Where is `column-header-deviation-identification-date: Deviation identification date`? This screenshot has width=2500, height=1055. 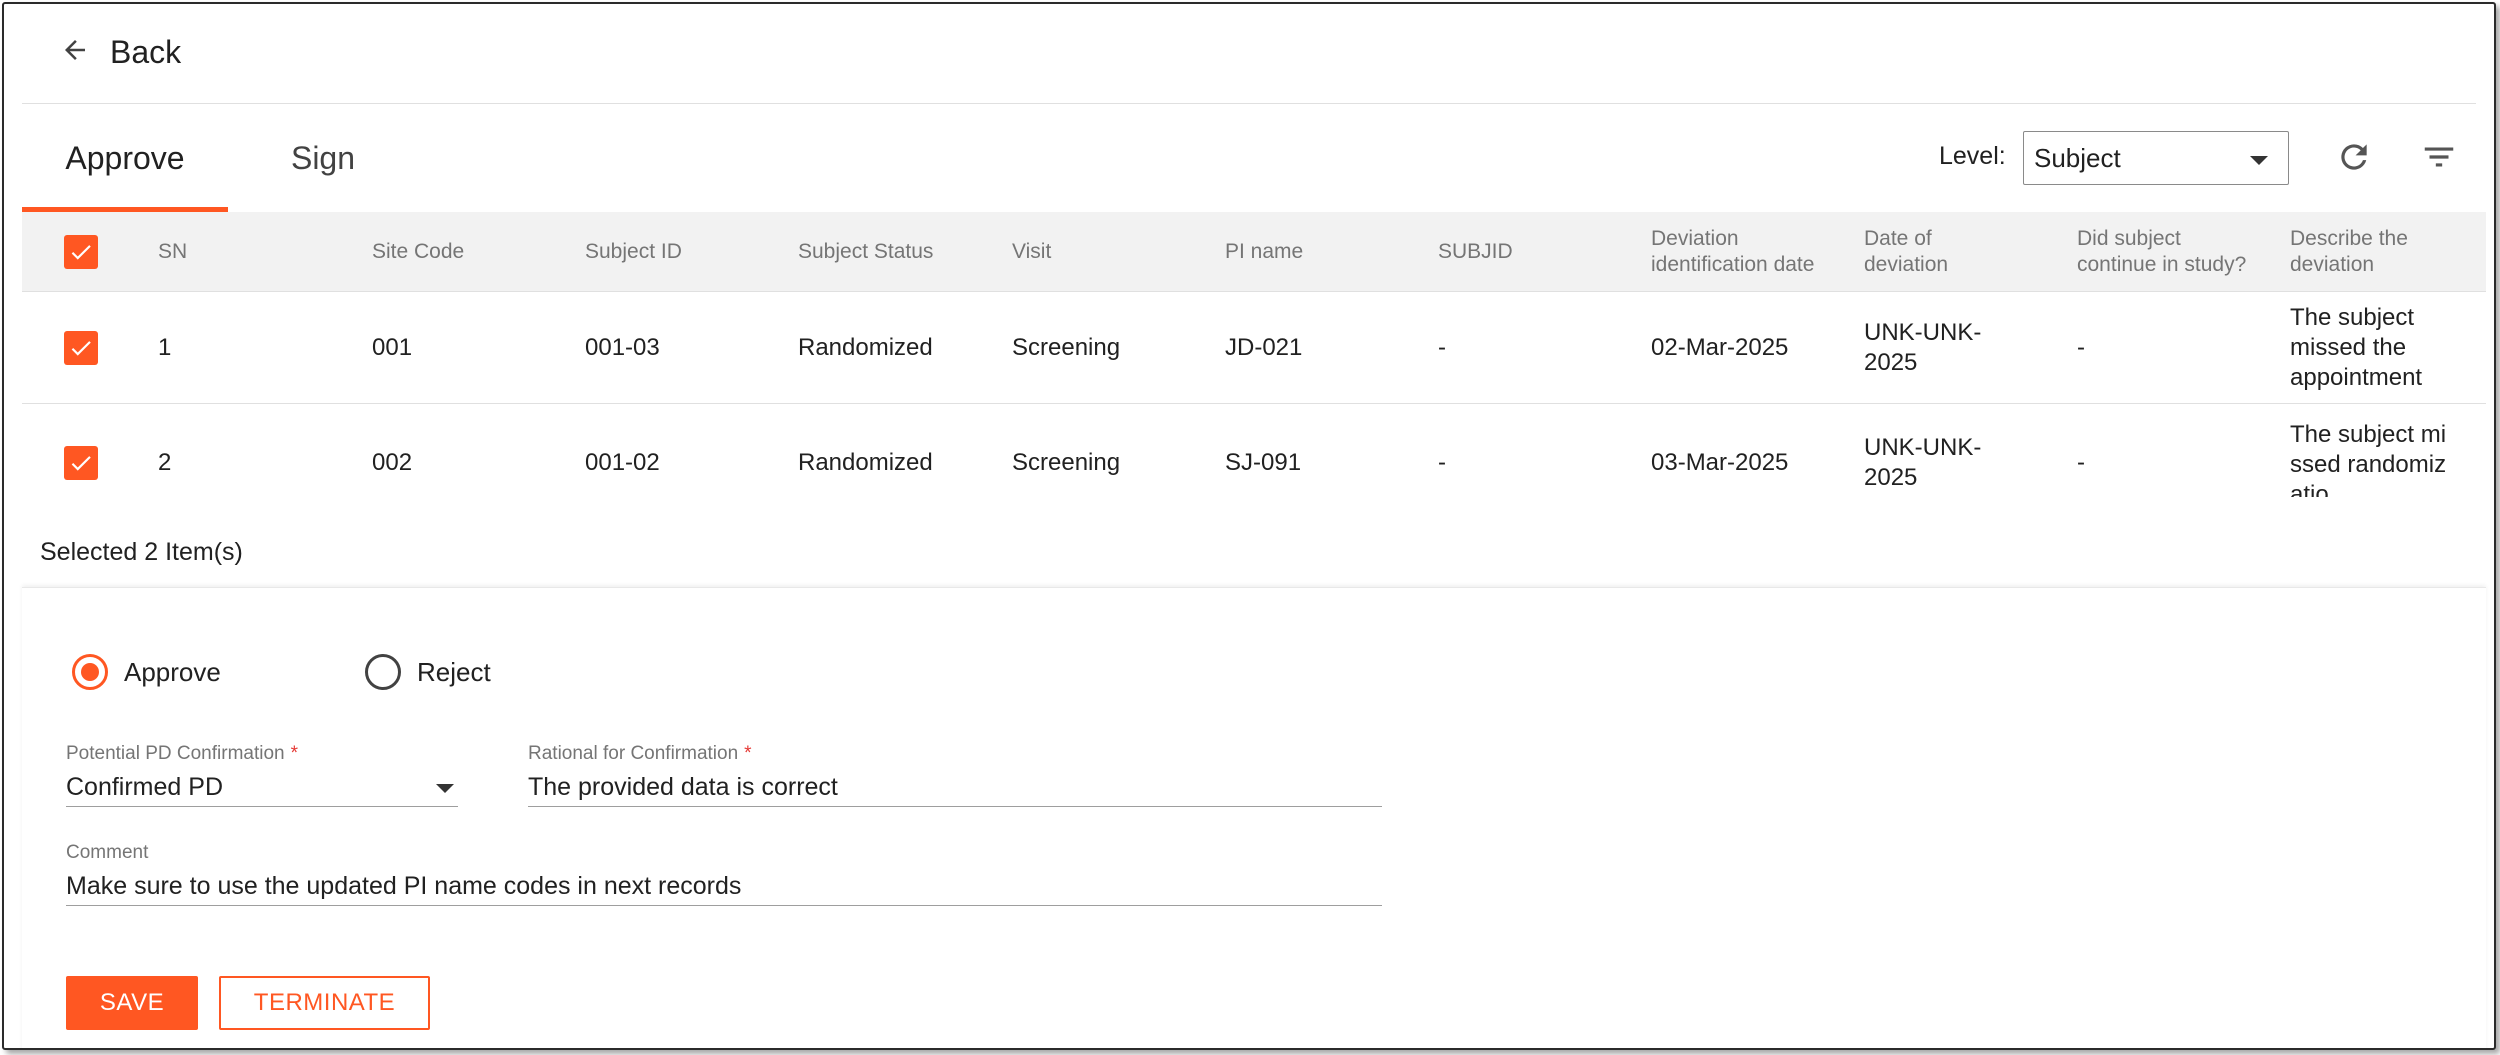 column-header-deviation-identification-date: Deviation identification date is located at coordinates (1736, 251).